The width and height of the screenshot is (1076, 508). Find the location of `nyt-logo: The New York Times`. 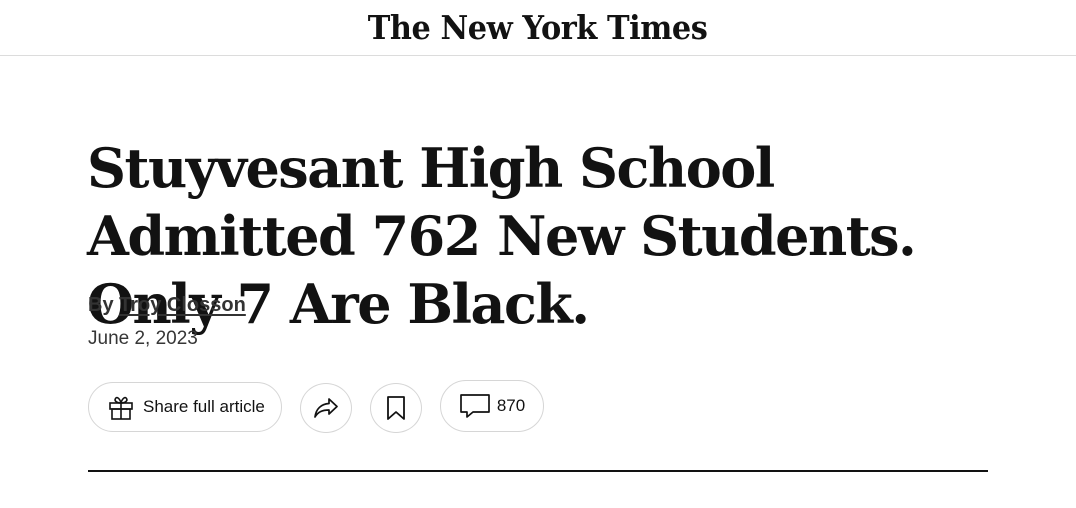

nyt-logo: The New York Times is located at coordinates (538, 27).